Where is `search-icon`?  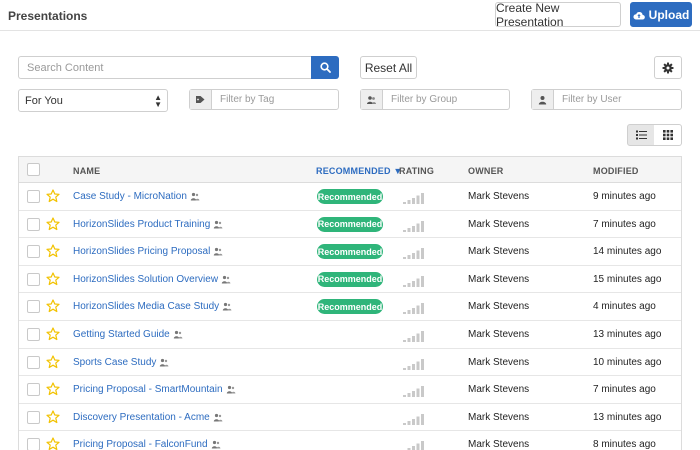
search-icon is located at coordinates (325, 67).